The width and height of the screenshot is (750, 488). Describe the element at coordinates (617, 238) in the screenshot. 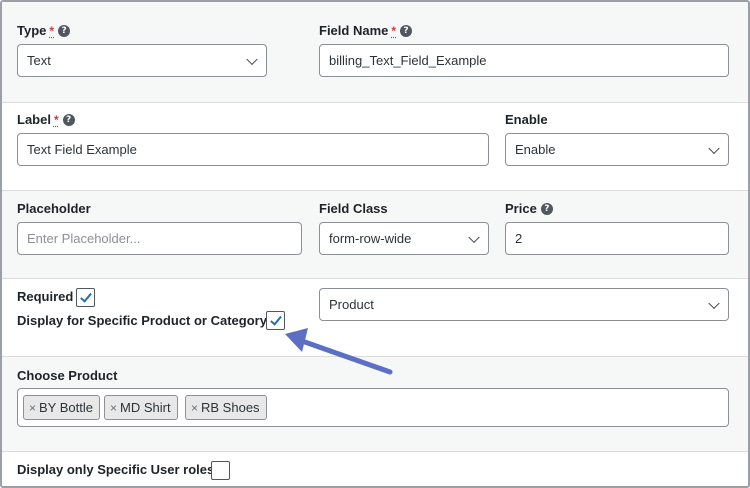

I see `price-input: 2` at that location.